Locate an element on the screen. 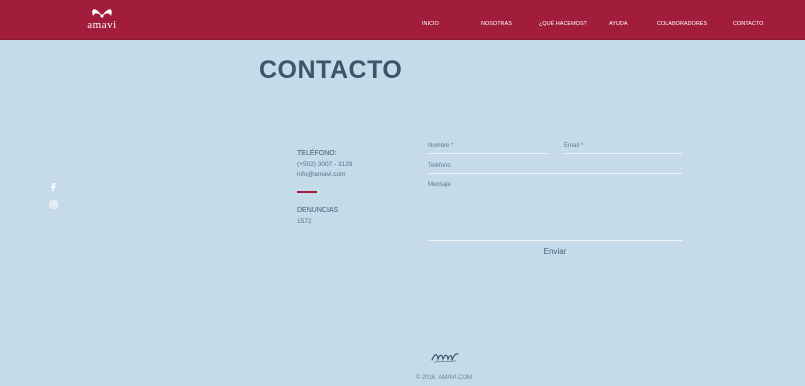  nav-item-ayuda: AYUDA is located at coordinates (618, 24).